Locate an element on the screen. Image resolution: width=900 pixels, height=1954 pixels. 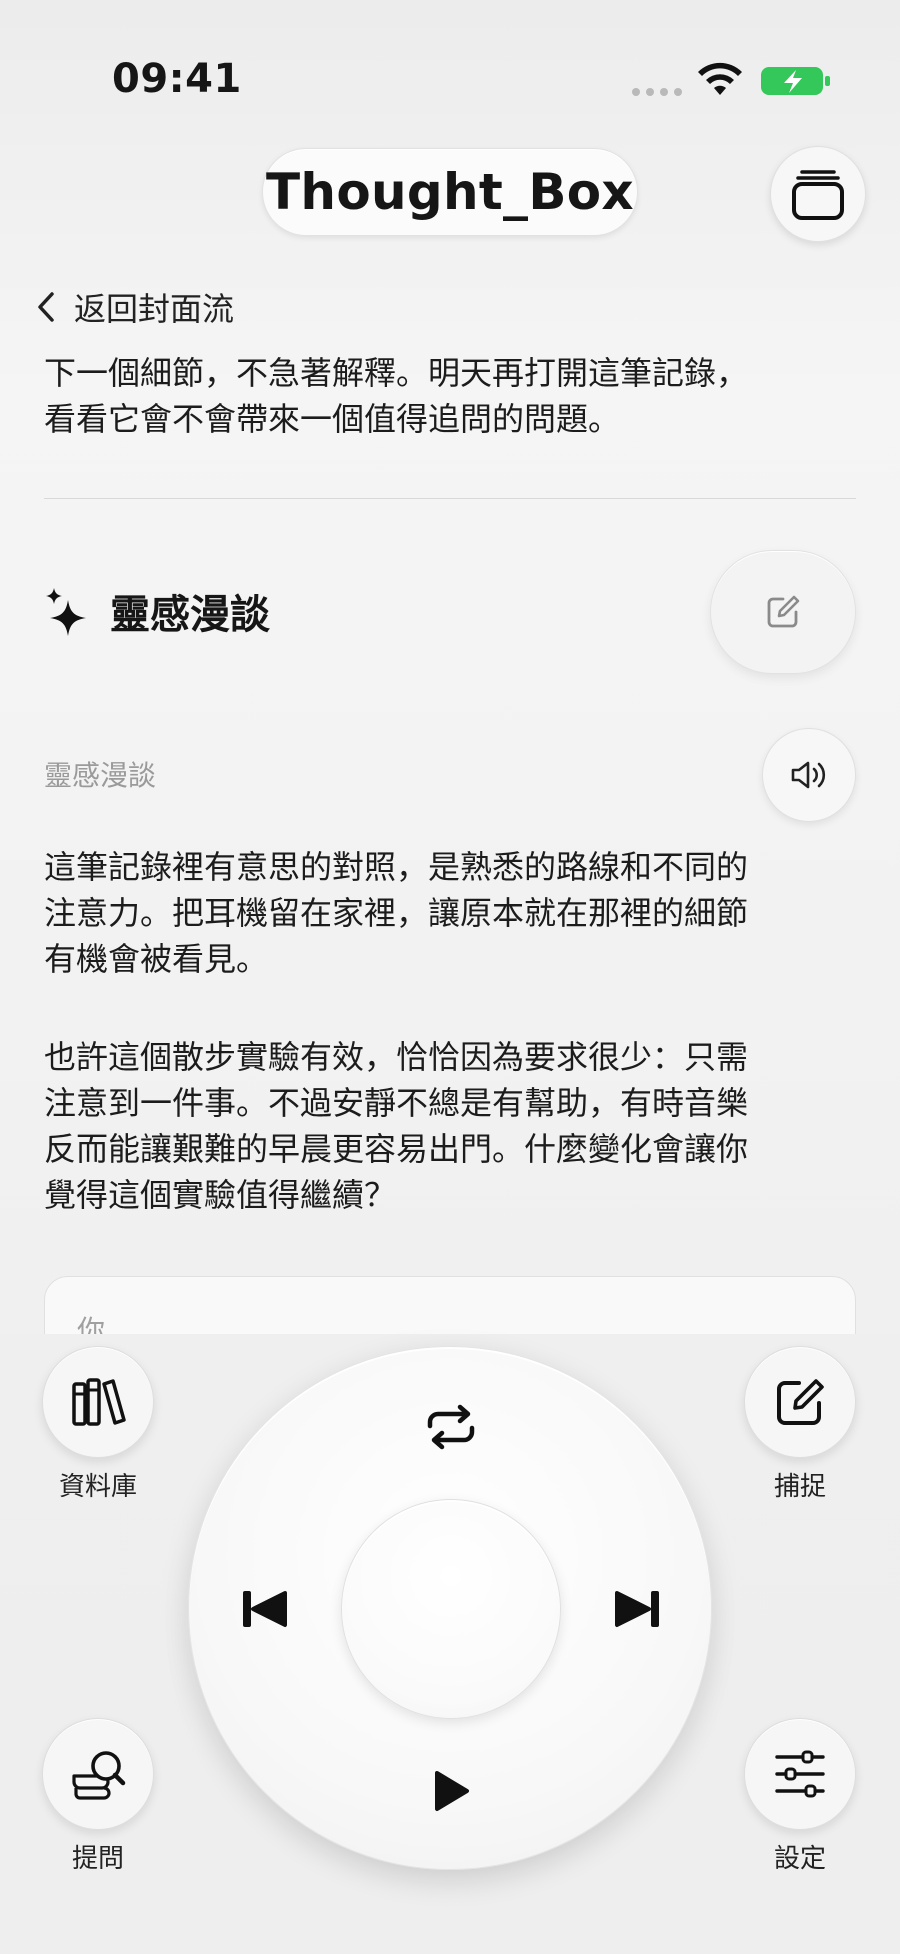
speaker-icon is located at coordinates (808, 775).